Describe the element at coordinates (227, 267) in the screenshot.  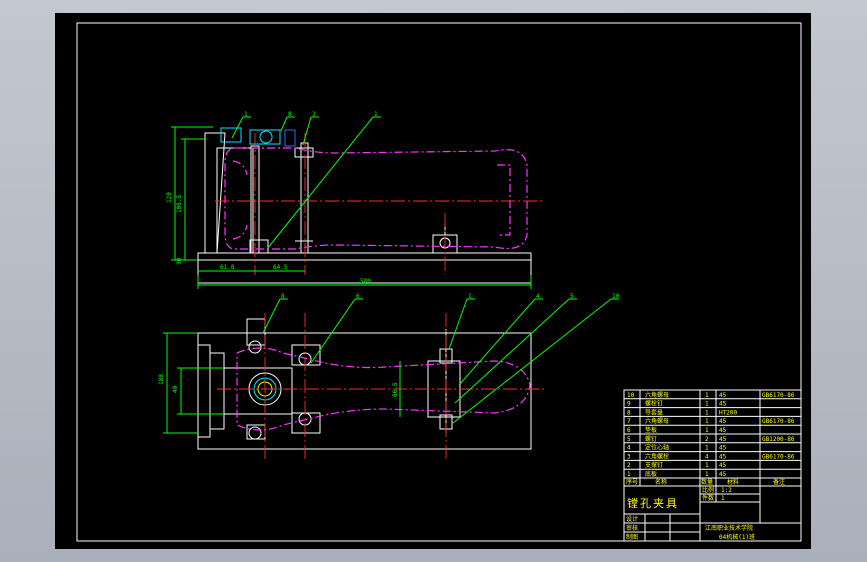
I see `dim-left-offset: 61.8` at that location.